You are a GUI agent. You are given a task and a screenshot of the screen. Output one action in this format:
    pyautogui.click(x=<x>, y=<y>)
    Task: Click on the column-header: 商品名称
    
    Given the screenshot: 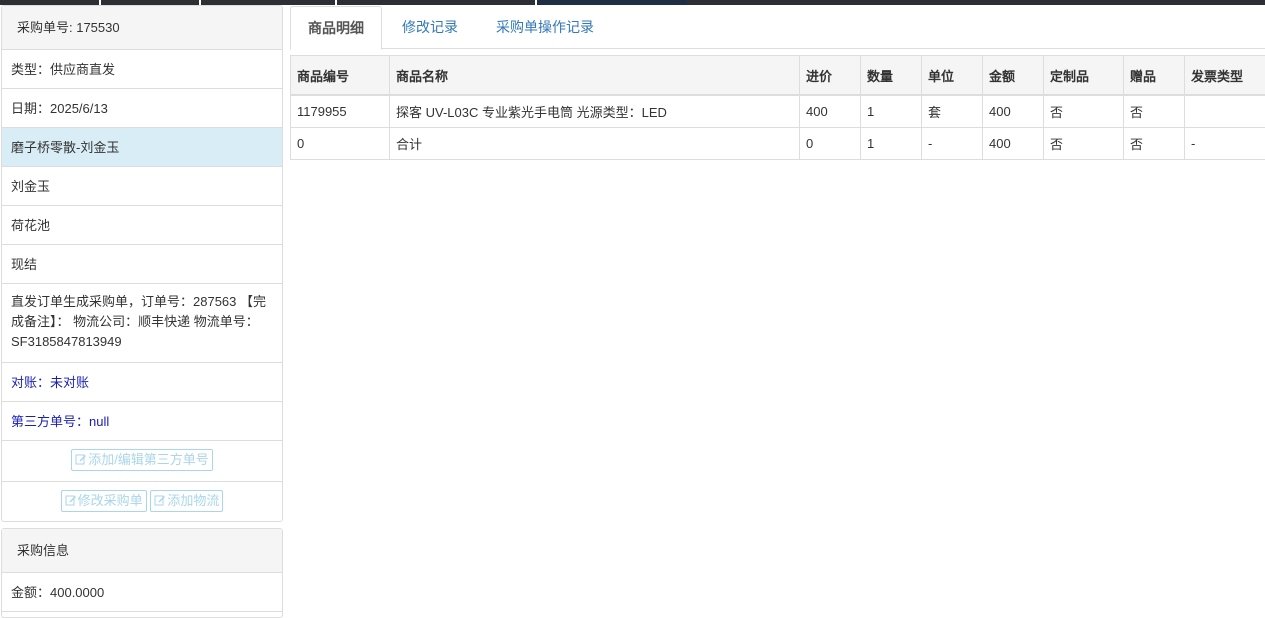 What is the action you would take?
    pyautogui.click(x=595, y=76)
    